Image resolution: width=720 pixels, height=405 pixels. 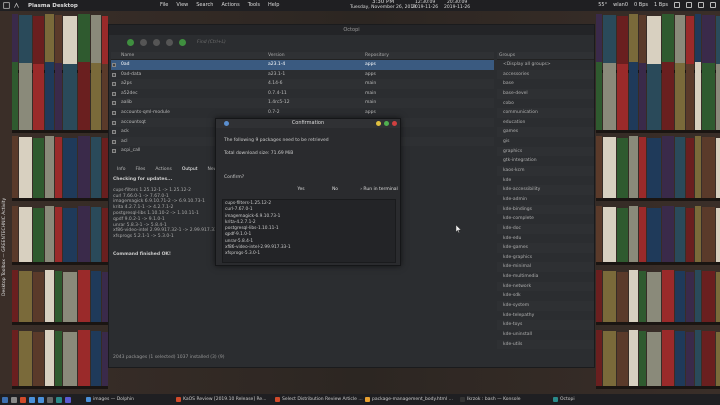 I want to click on table-row: a2ps 4.14-6 main, so click(x=302, y=84).